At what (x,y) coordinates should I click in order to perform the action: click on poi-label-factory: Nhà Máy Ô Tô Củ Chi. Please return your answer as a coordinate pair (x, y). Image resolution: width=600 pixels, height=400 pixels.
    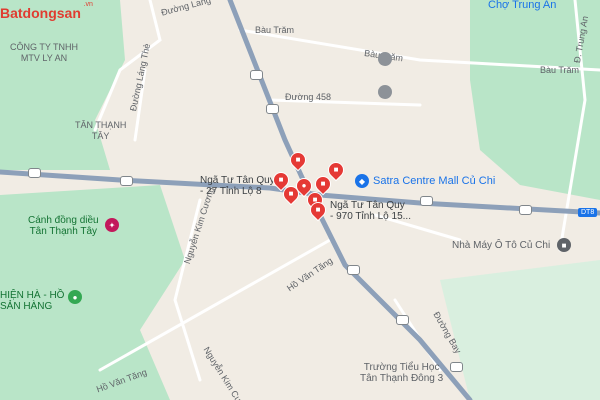
    Looking at the image, I should click on (501, 245).